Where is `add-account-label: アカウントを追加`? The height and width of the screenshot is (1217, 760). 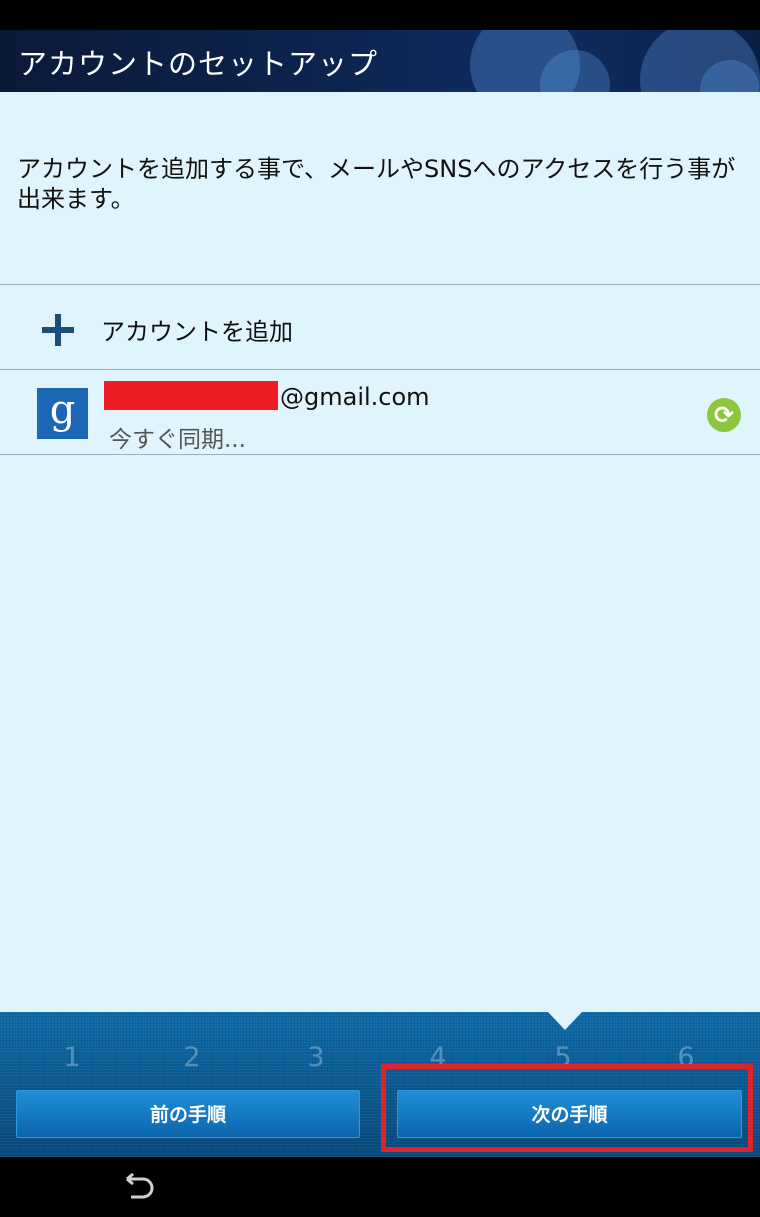 add-account-label: アカウントを追加 is located at coordinates (197, 332).